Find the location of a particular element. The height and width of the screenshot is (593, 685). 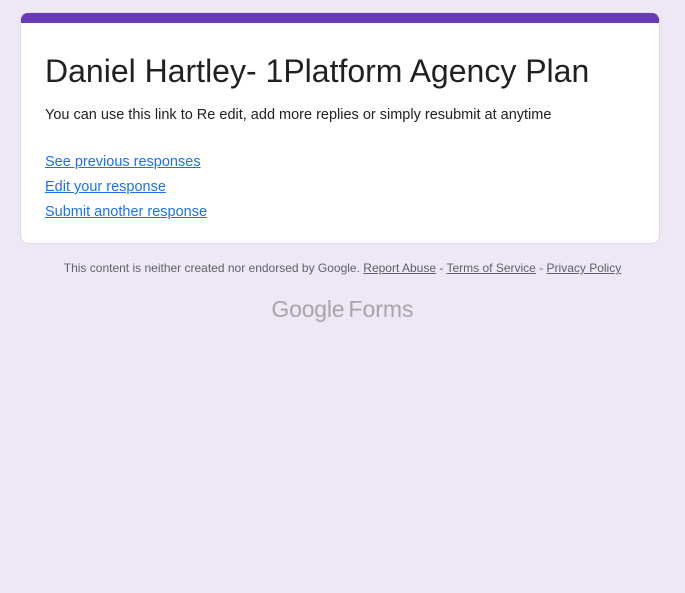

edit-response-link: Edit your response is located at coordinates (126, 187).